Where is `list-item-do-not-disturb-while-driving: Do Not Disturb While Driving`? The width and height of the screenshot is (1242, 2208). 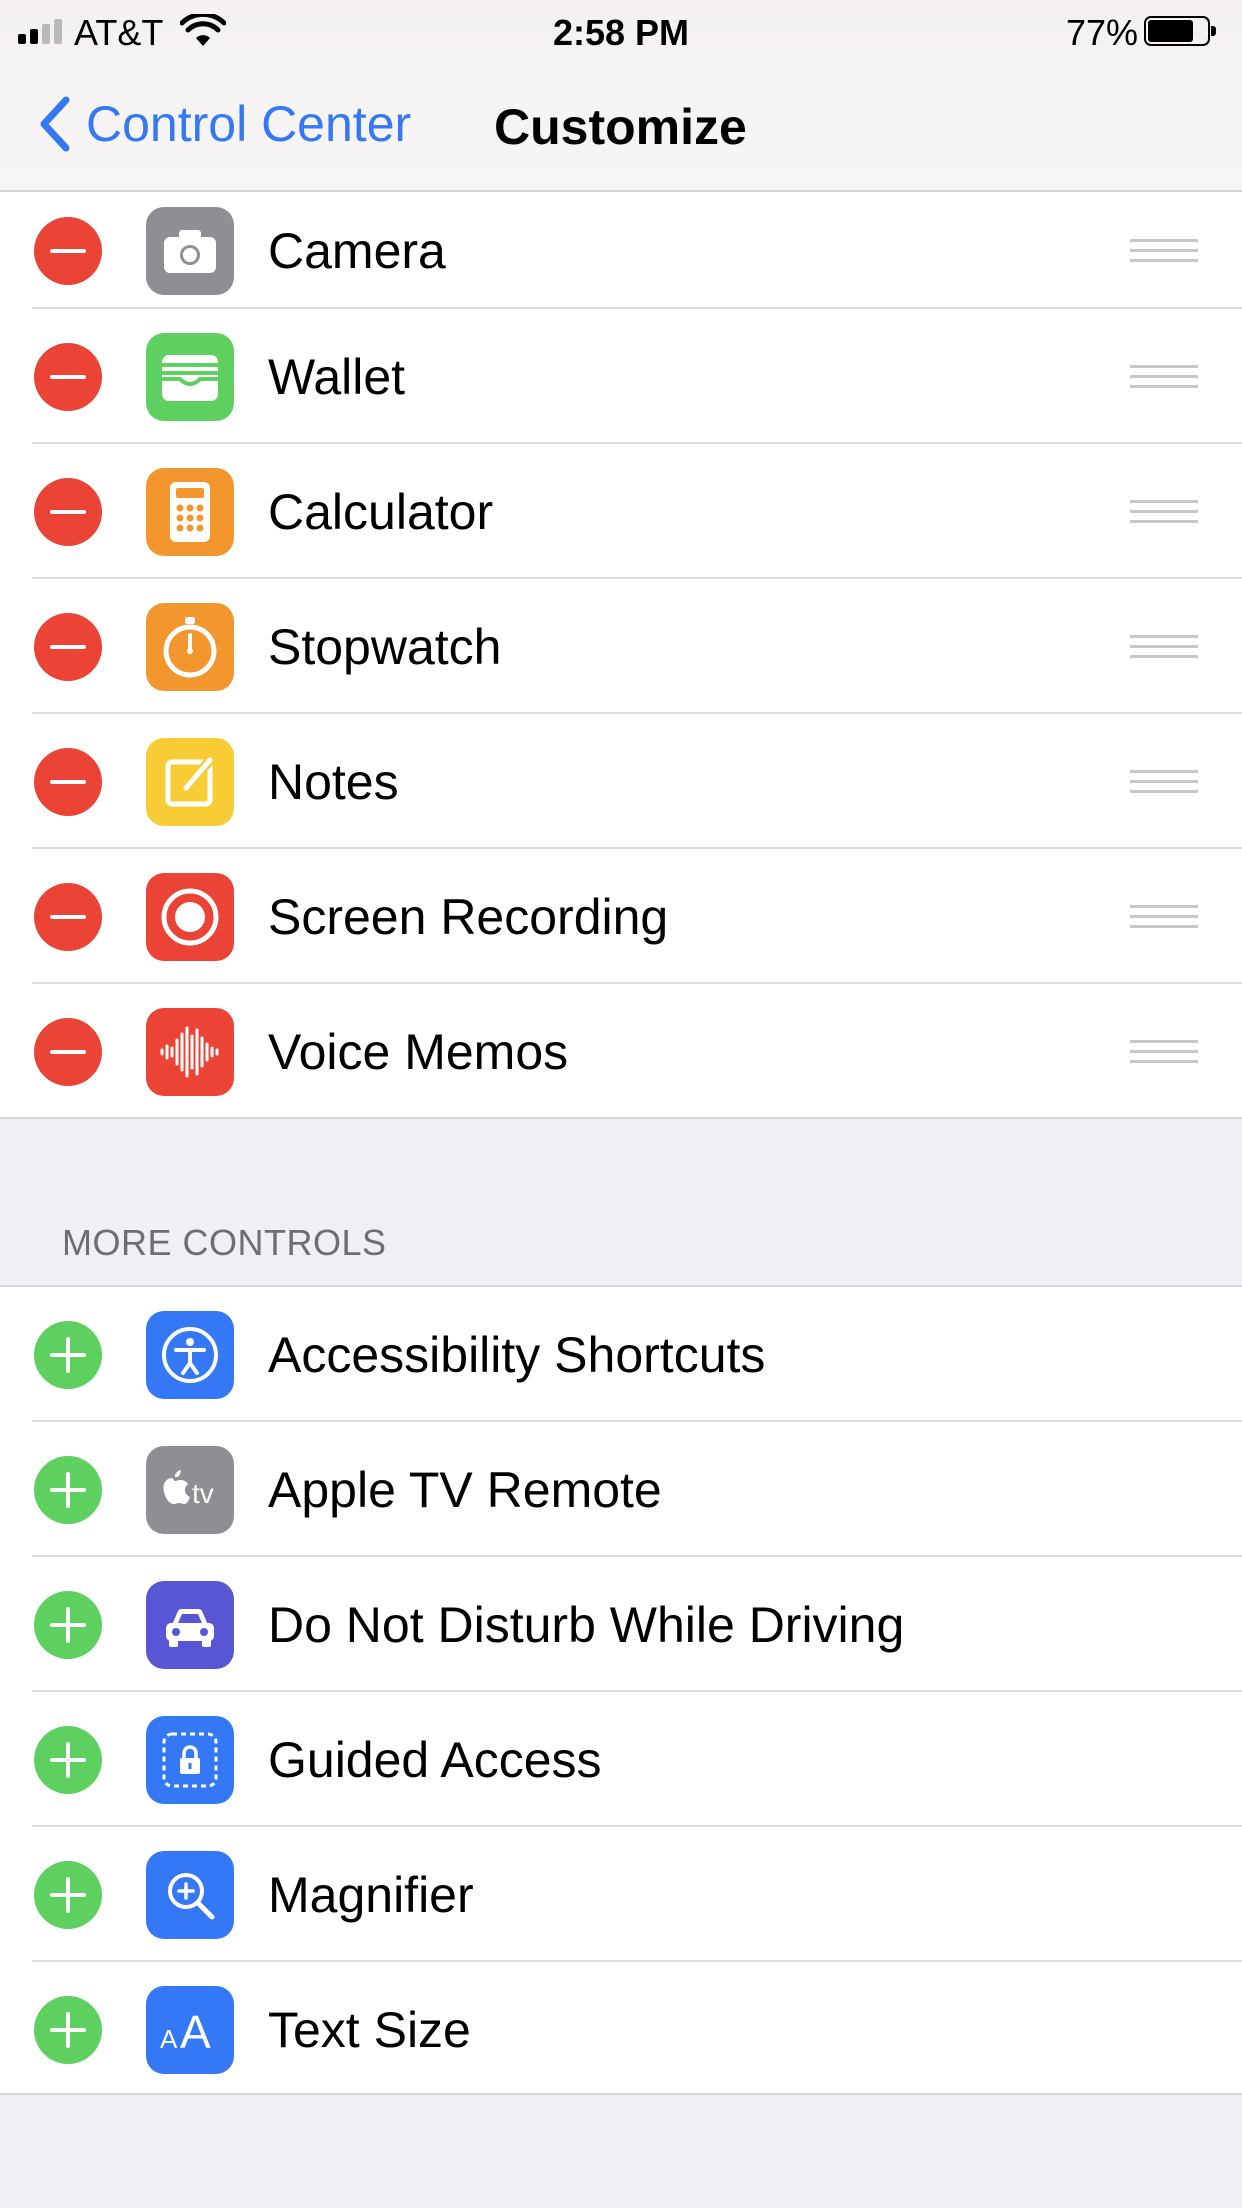
list-item-do-not-disturb-while-driving: Do Not Disturb While Driving is located at coordinates (621, 1624).